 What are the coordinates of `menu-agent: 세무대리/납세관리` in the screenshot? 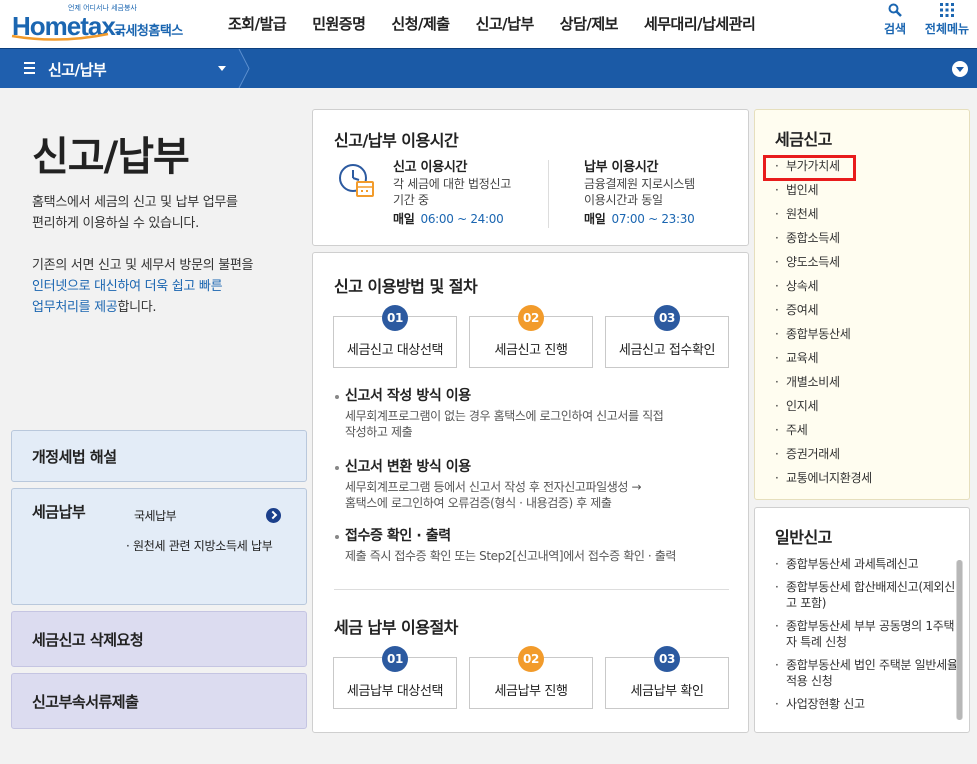 It's located at (700, 24).